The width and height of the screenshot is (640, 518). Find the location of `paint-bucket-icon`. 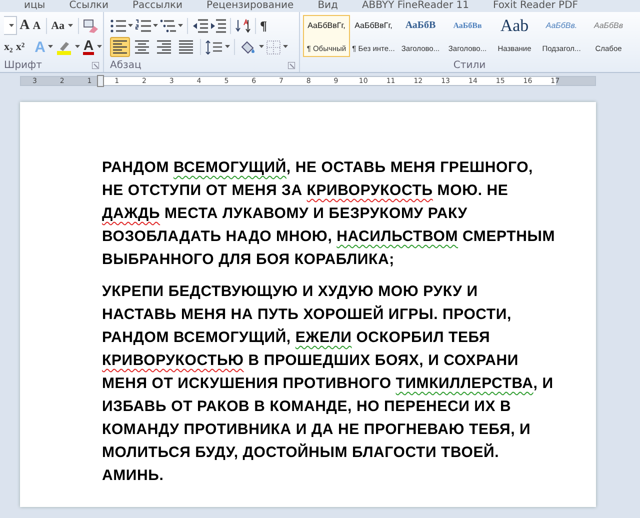

paint-bucket-icon is located at coordinates (248, 47).